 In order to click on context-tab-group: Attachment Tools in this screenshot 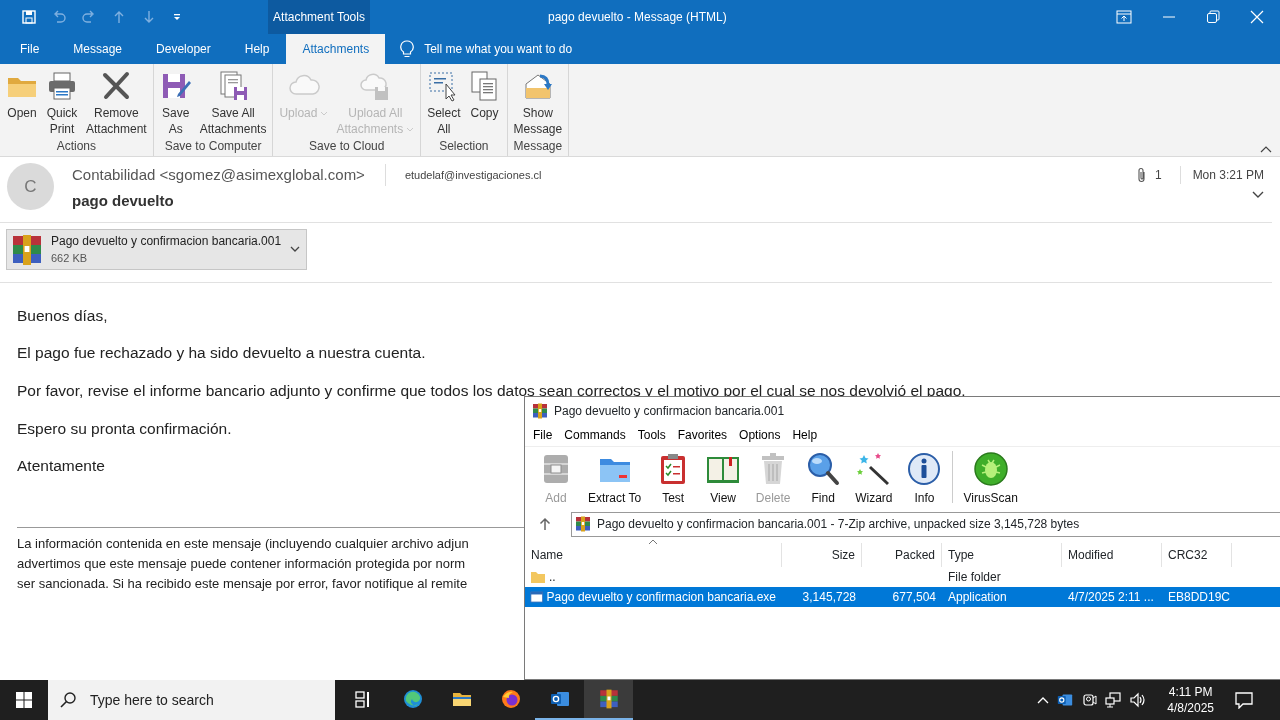, I will do `click(319, 17)`.